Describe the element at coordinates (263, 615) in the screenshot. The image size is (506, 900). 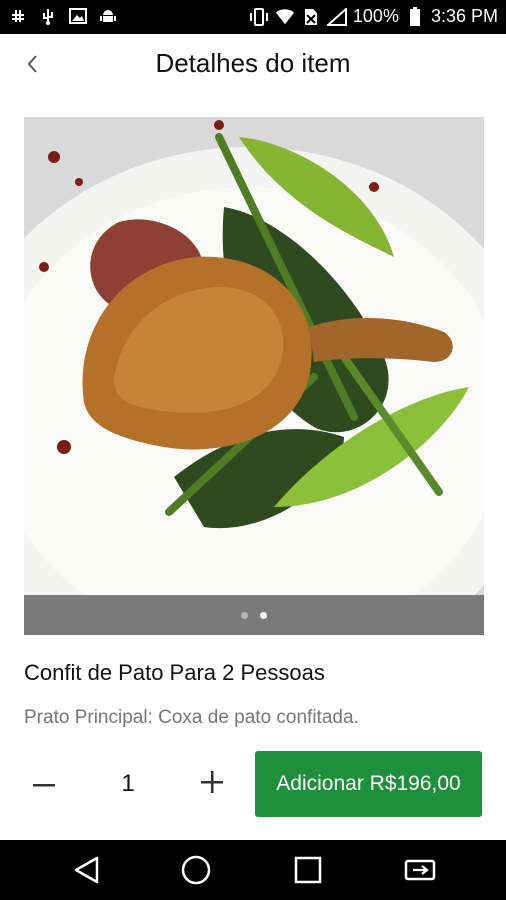
I see `pager-dot-active` at that location.